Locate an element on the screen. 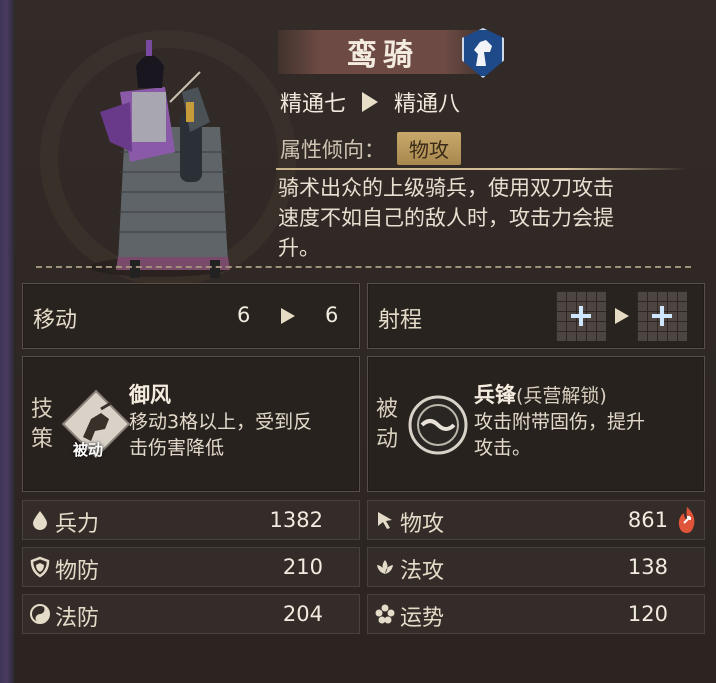  attribute-badge: 物攻 is located at coordinates (429, 148).